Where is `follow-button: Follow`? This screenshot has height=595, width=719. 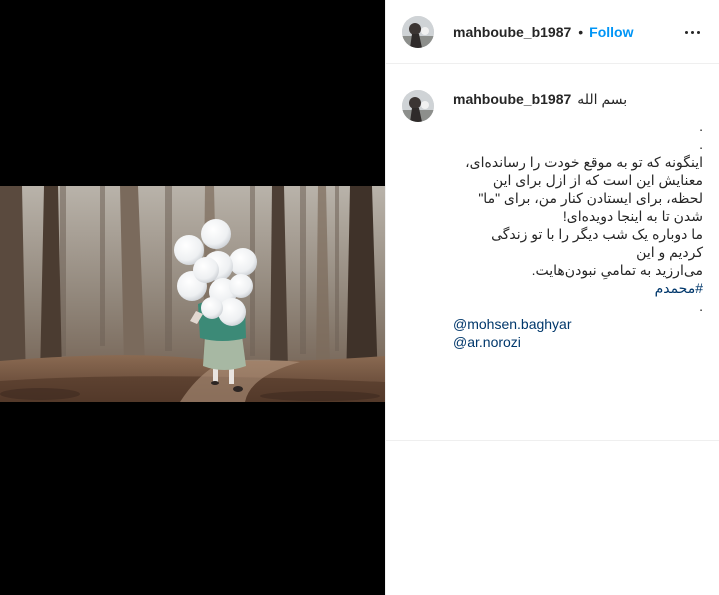 follow-button: Follow is located at coordinates (611, 32).